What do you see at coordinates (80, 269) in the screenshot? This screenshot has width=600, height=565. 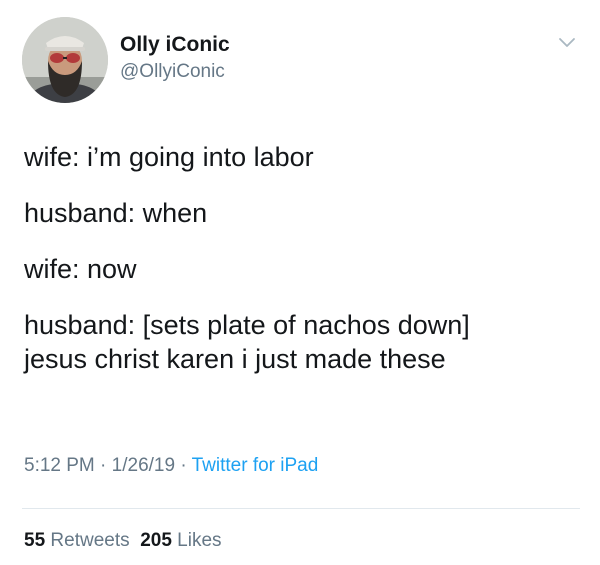 I see `tweet-line: wife: now` at bounding box center [80, 269].